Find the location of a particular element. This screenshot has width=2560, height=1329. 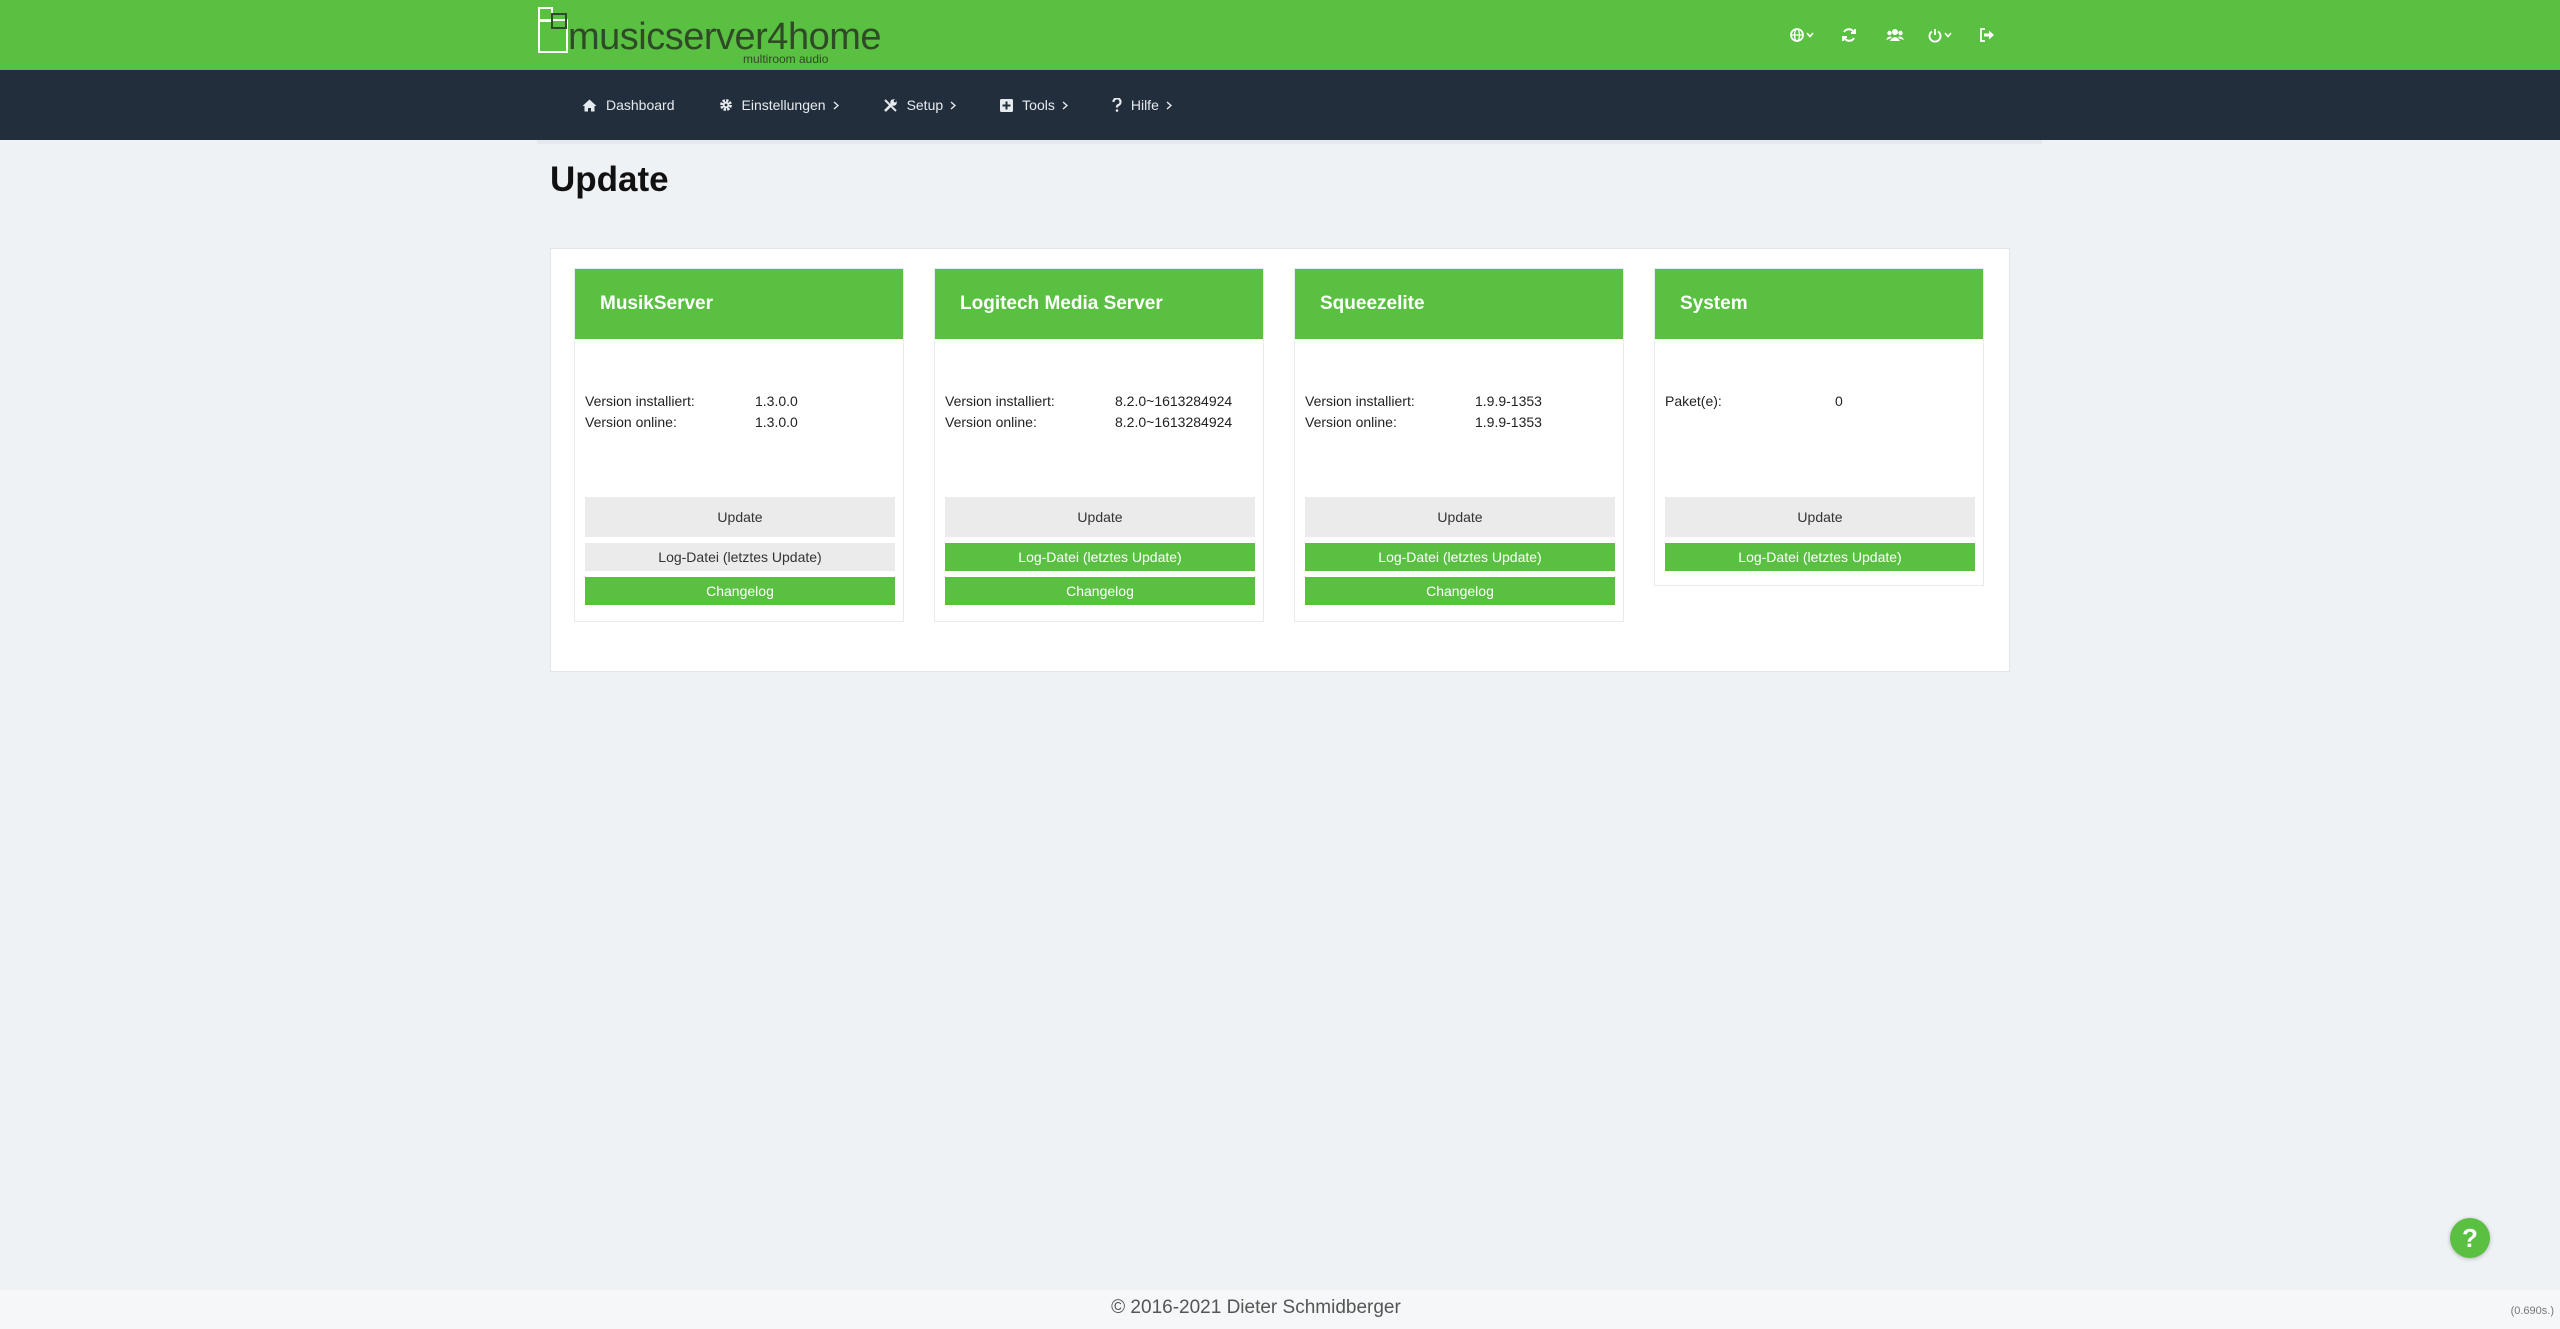

power-icon is located at coordinates (1940, 35).